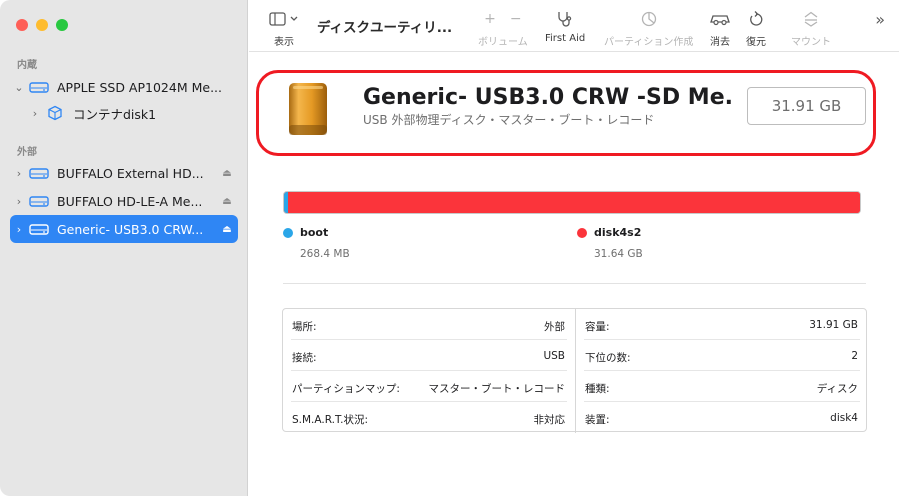  I want to click on close-window-button, so click(22, 25).